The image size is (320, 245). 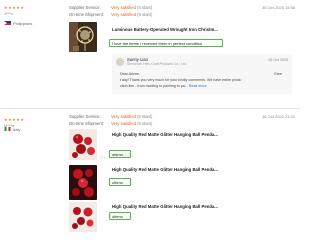 What do you see at coordinates (7, 23) in the screenshot?
I see `philippines-flag-icon` at bounding box center [7, 23].